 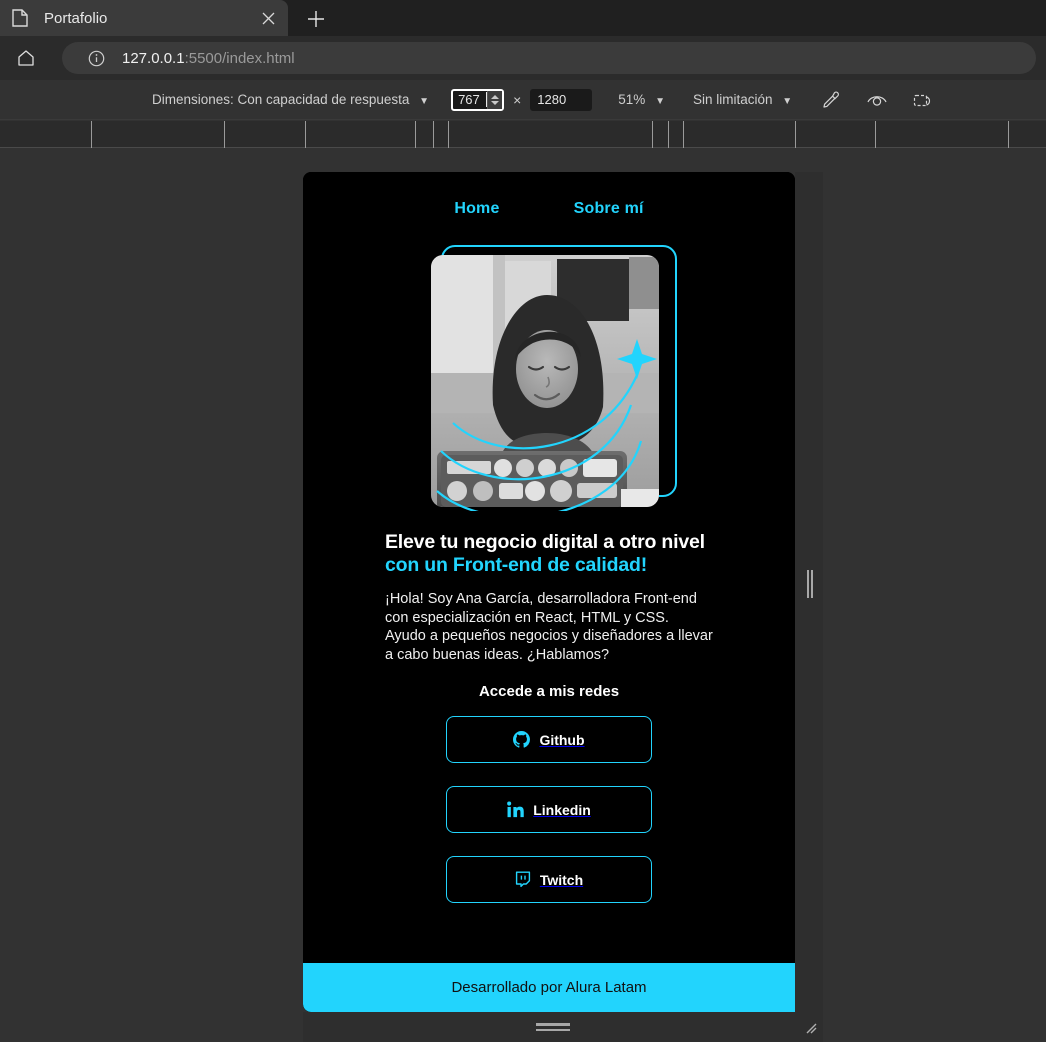 I want to click on document-icon, so click(x=20, y=18).